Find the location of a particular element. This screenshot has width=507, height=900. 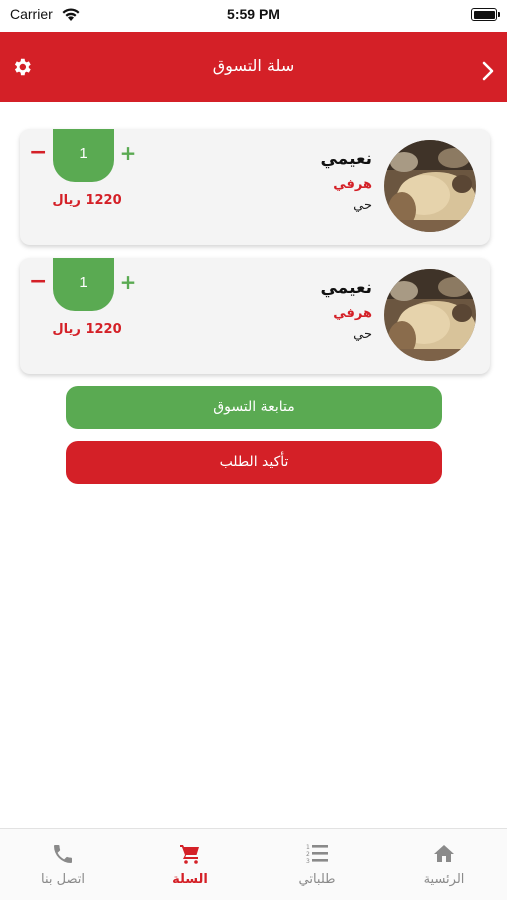

phone-icon is located at coordinates (63, 854).